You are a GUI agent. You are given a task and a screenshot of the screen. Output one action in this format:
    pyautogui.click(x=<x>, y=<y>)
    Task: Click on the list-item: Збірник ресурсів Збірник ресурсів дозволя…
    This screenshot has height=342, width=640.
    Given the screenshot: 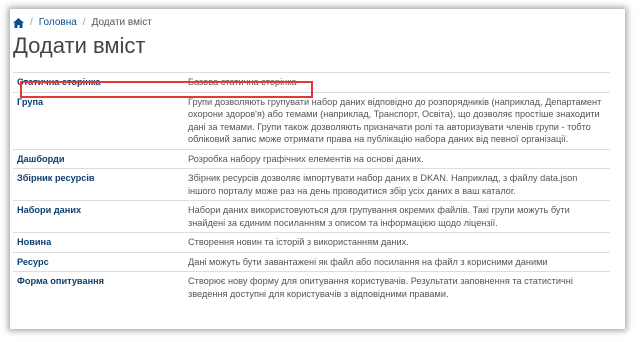 What is the action you would take?
    pyautogui.click(x=311, y=184)
    